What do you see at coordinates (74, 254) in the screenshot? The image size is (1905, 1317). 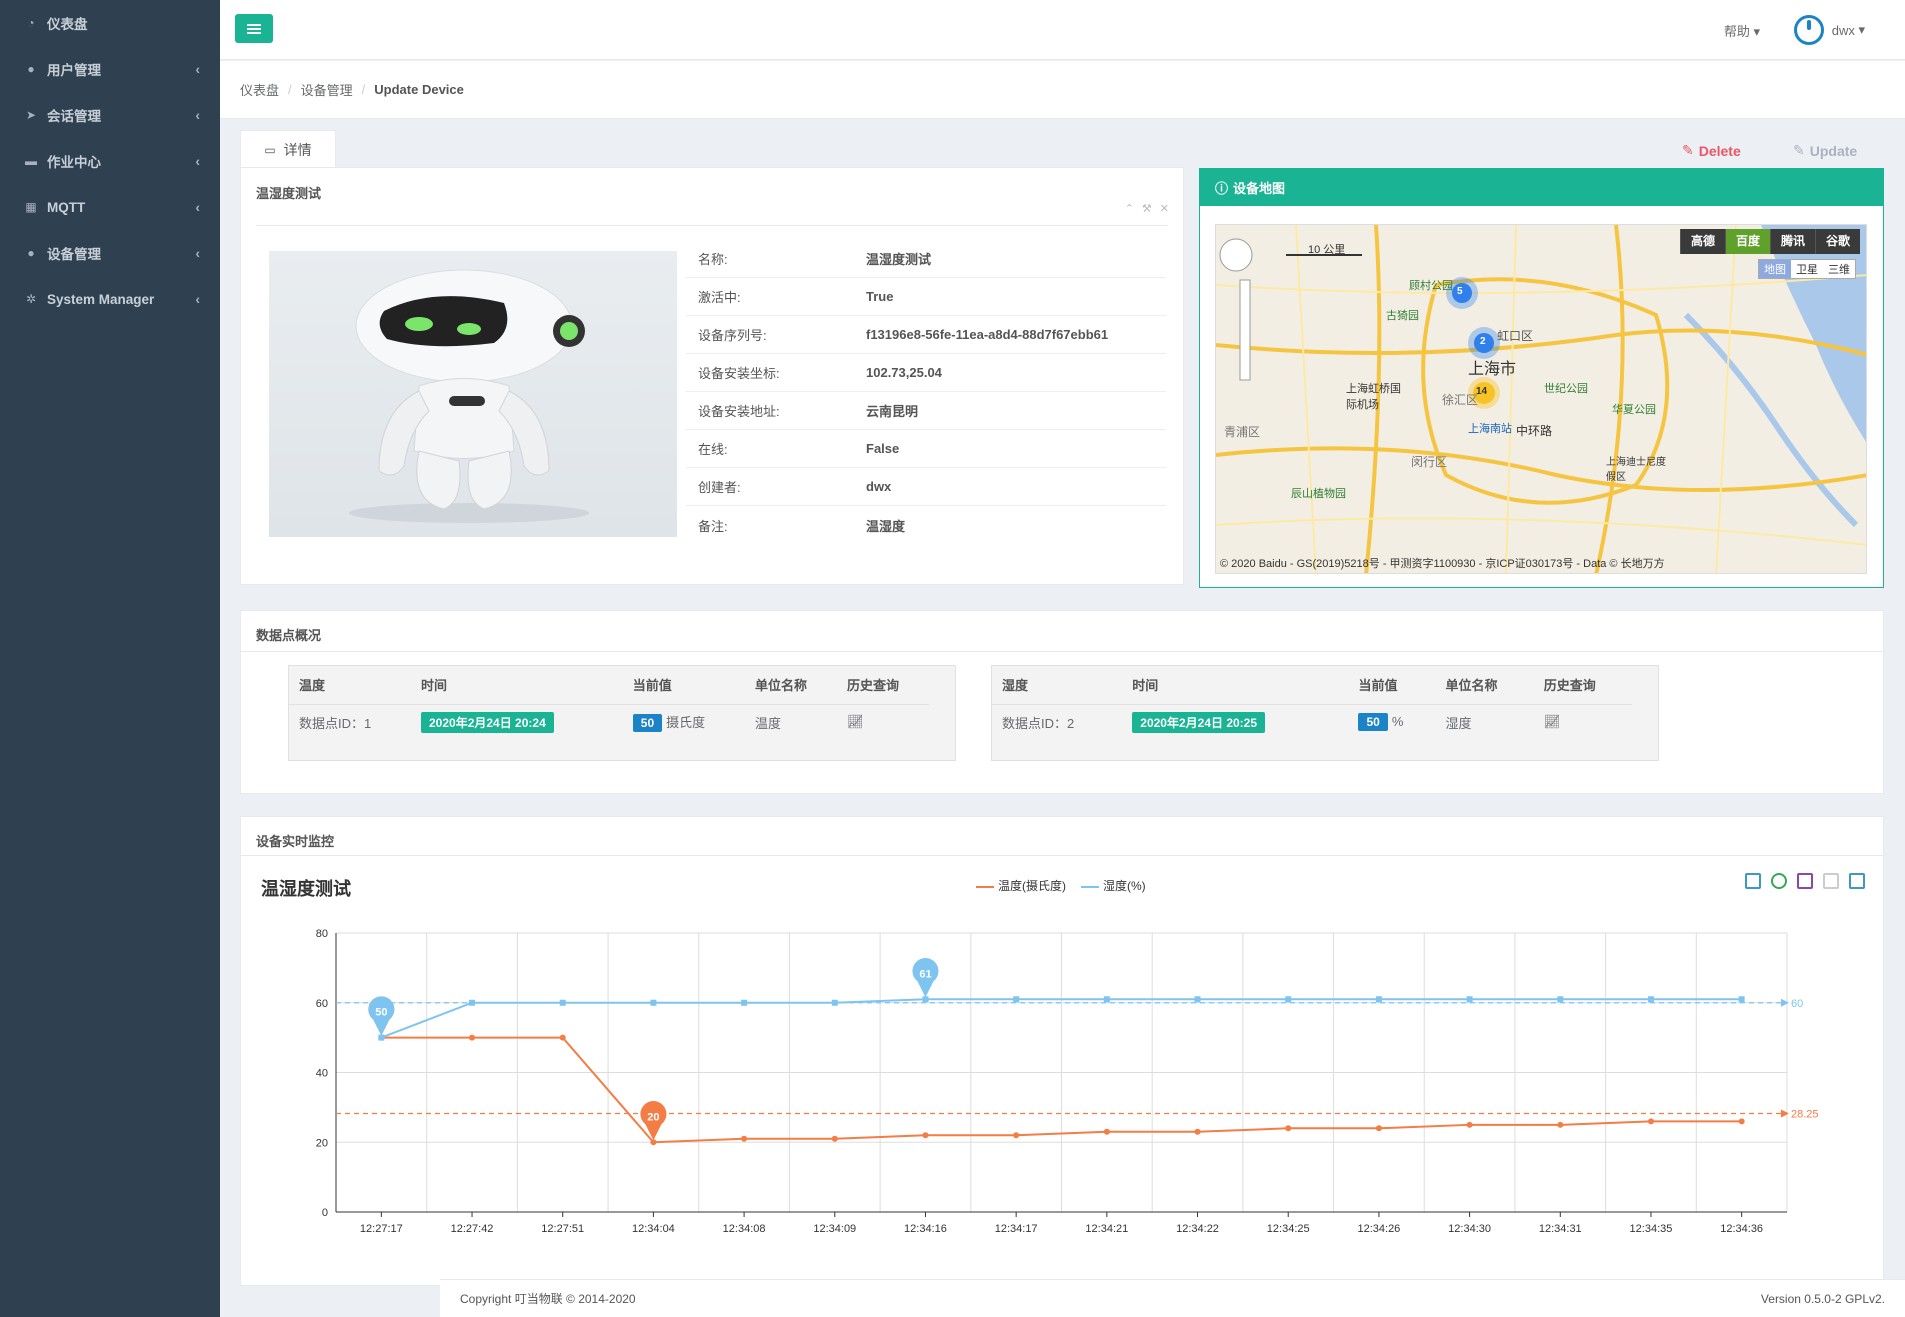 I see `sidebar-item-label: 设备管理` at bounding box center [74, 254].